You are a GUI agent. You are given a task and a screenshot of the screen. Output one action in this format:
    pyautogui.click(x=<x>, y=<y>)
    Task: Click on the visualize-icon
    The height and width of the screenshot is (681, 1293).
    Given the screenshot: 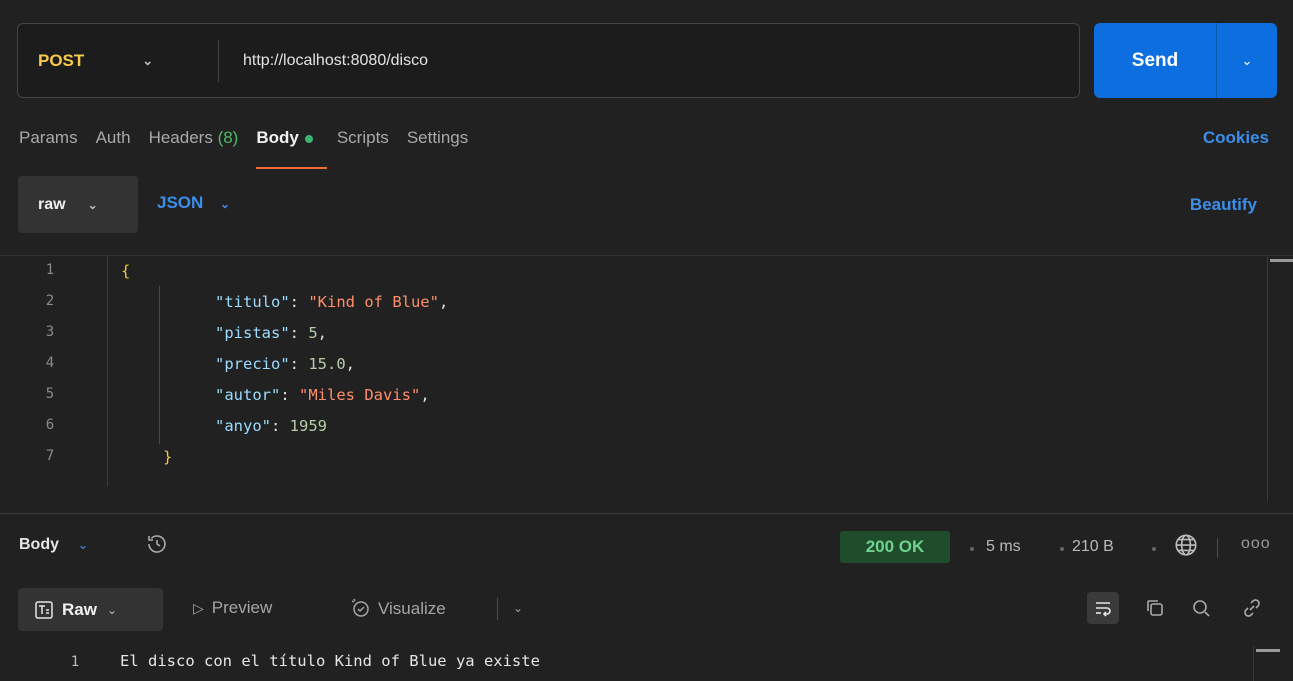 What is the action you would take?
    pyautogui.click(x=360, y=608)
    